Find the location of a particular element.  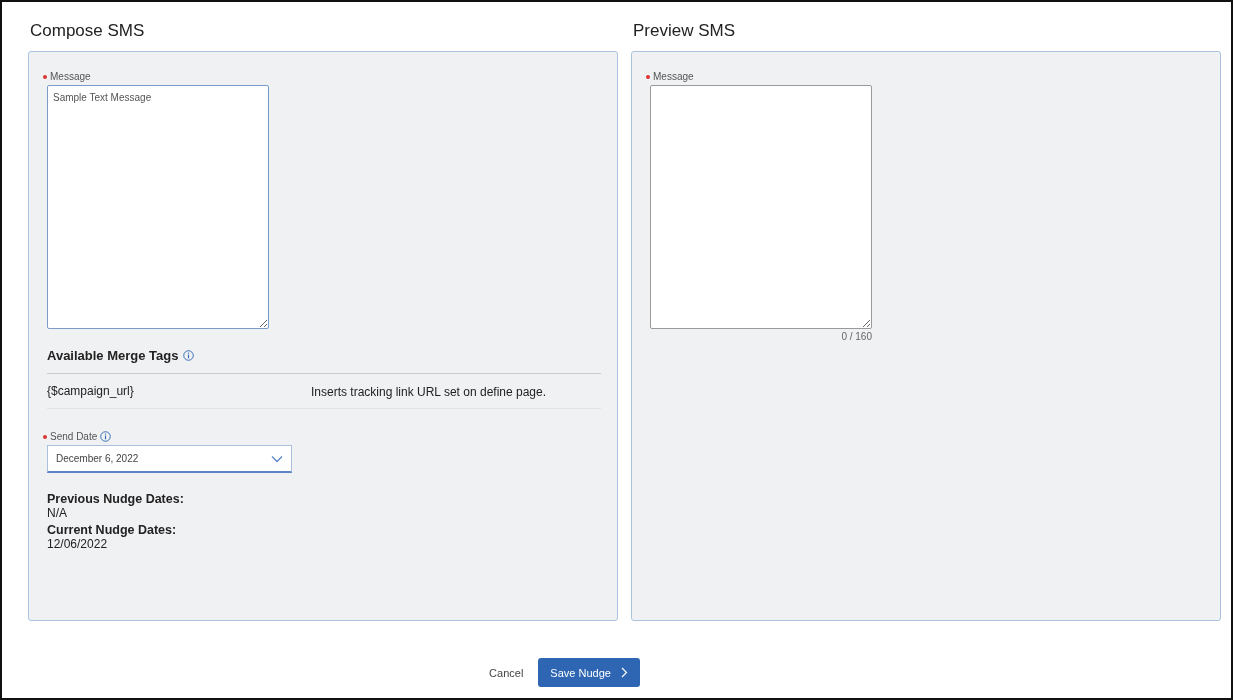

date-dropdown: December 6, 2022 is located at coordinates (169, 459).